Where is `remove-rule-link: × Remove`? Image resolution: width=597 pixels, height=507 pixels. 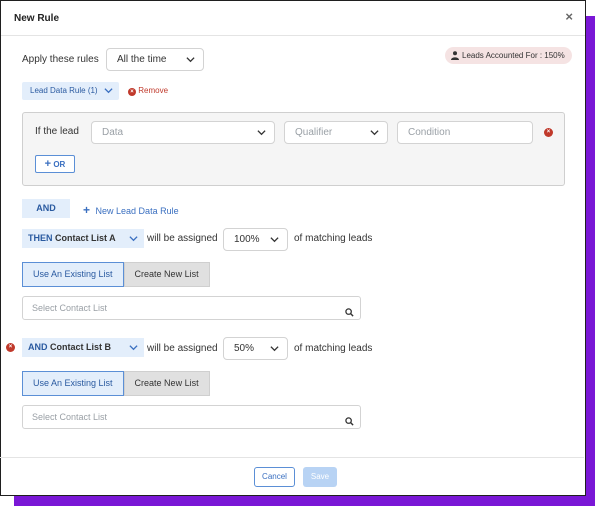
remove-rule-link: × Remove is located at coordinates (148, 91).